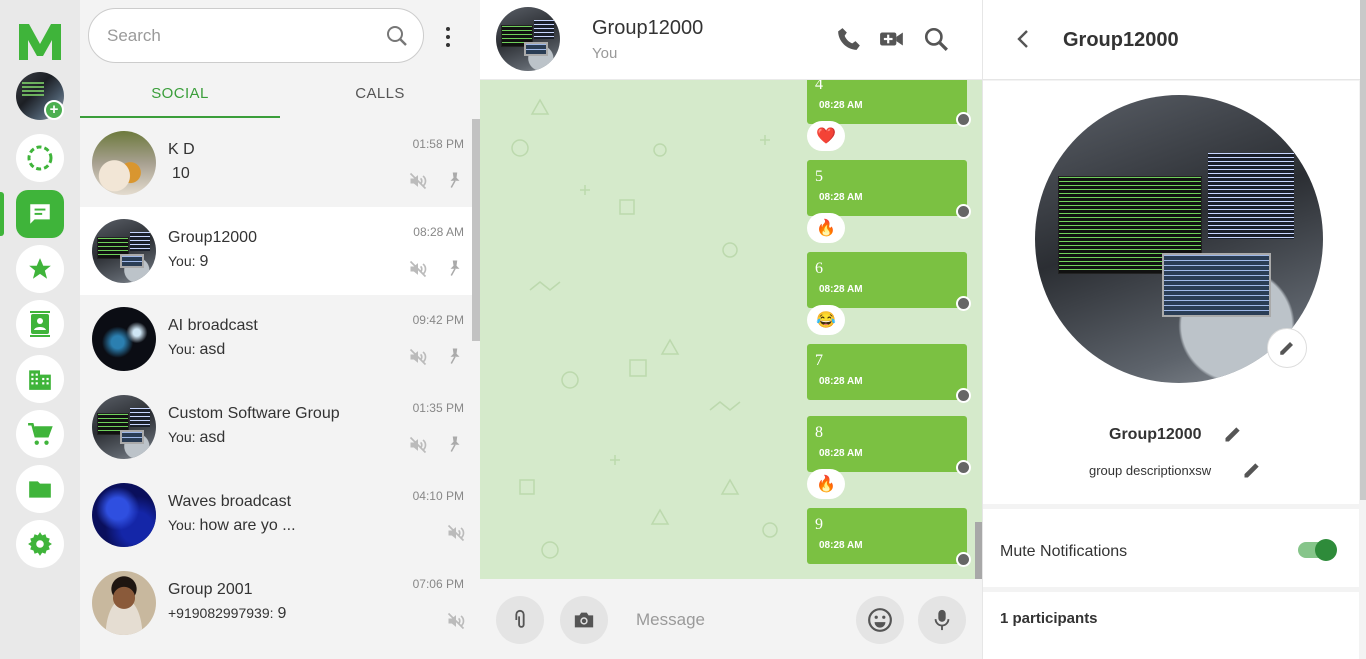  I want to click on reaction-badge: ❤️, so click(826, 136).